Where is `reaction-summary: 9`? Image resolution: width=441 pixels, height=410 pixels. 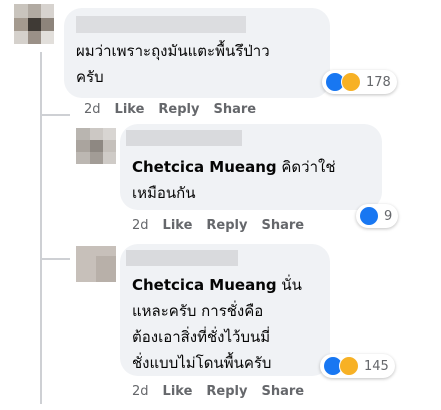
reaction-summary: 9 is located at coordinates (377, 216).